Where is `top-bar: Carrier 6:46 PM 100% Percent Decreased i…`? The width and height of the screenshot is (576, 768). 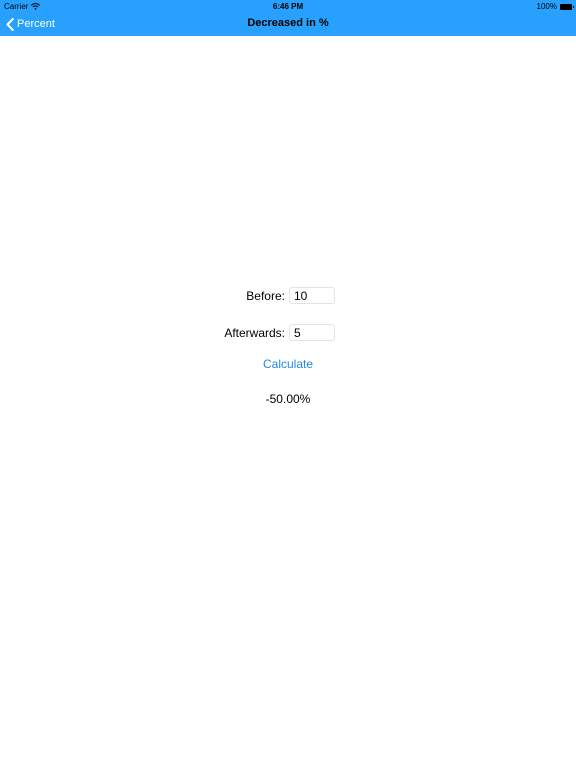 top-bar: Carrier 6:46 PM 100% Percent Decreased i… is located at coordinates (288, 18).